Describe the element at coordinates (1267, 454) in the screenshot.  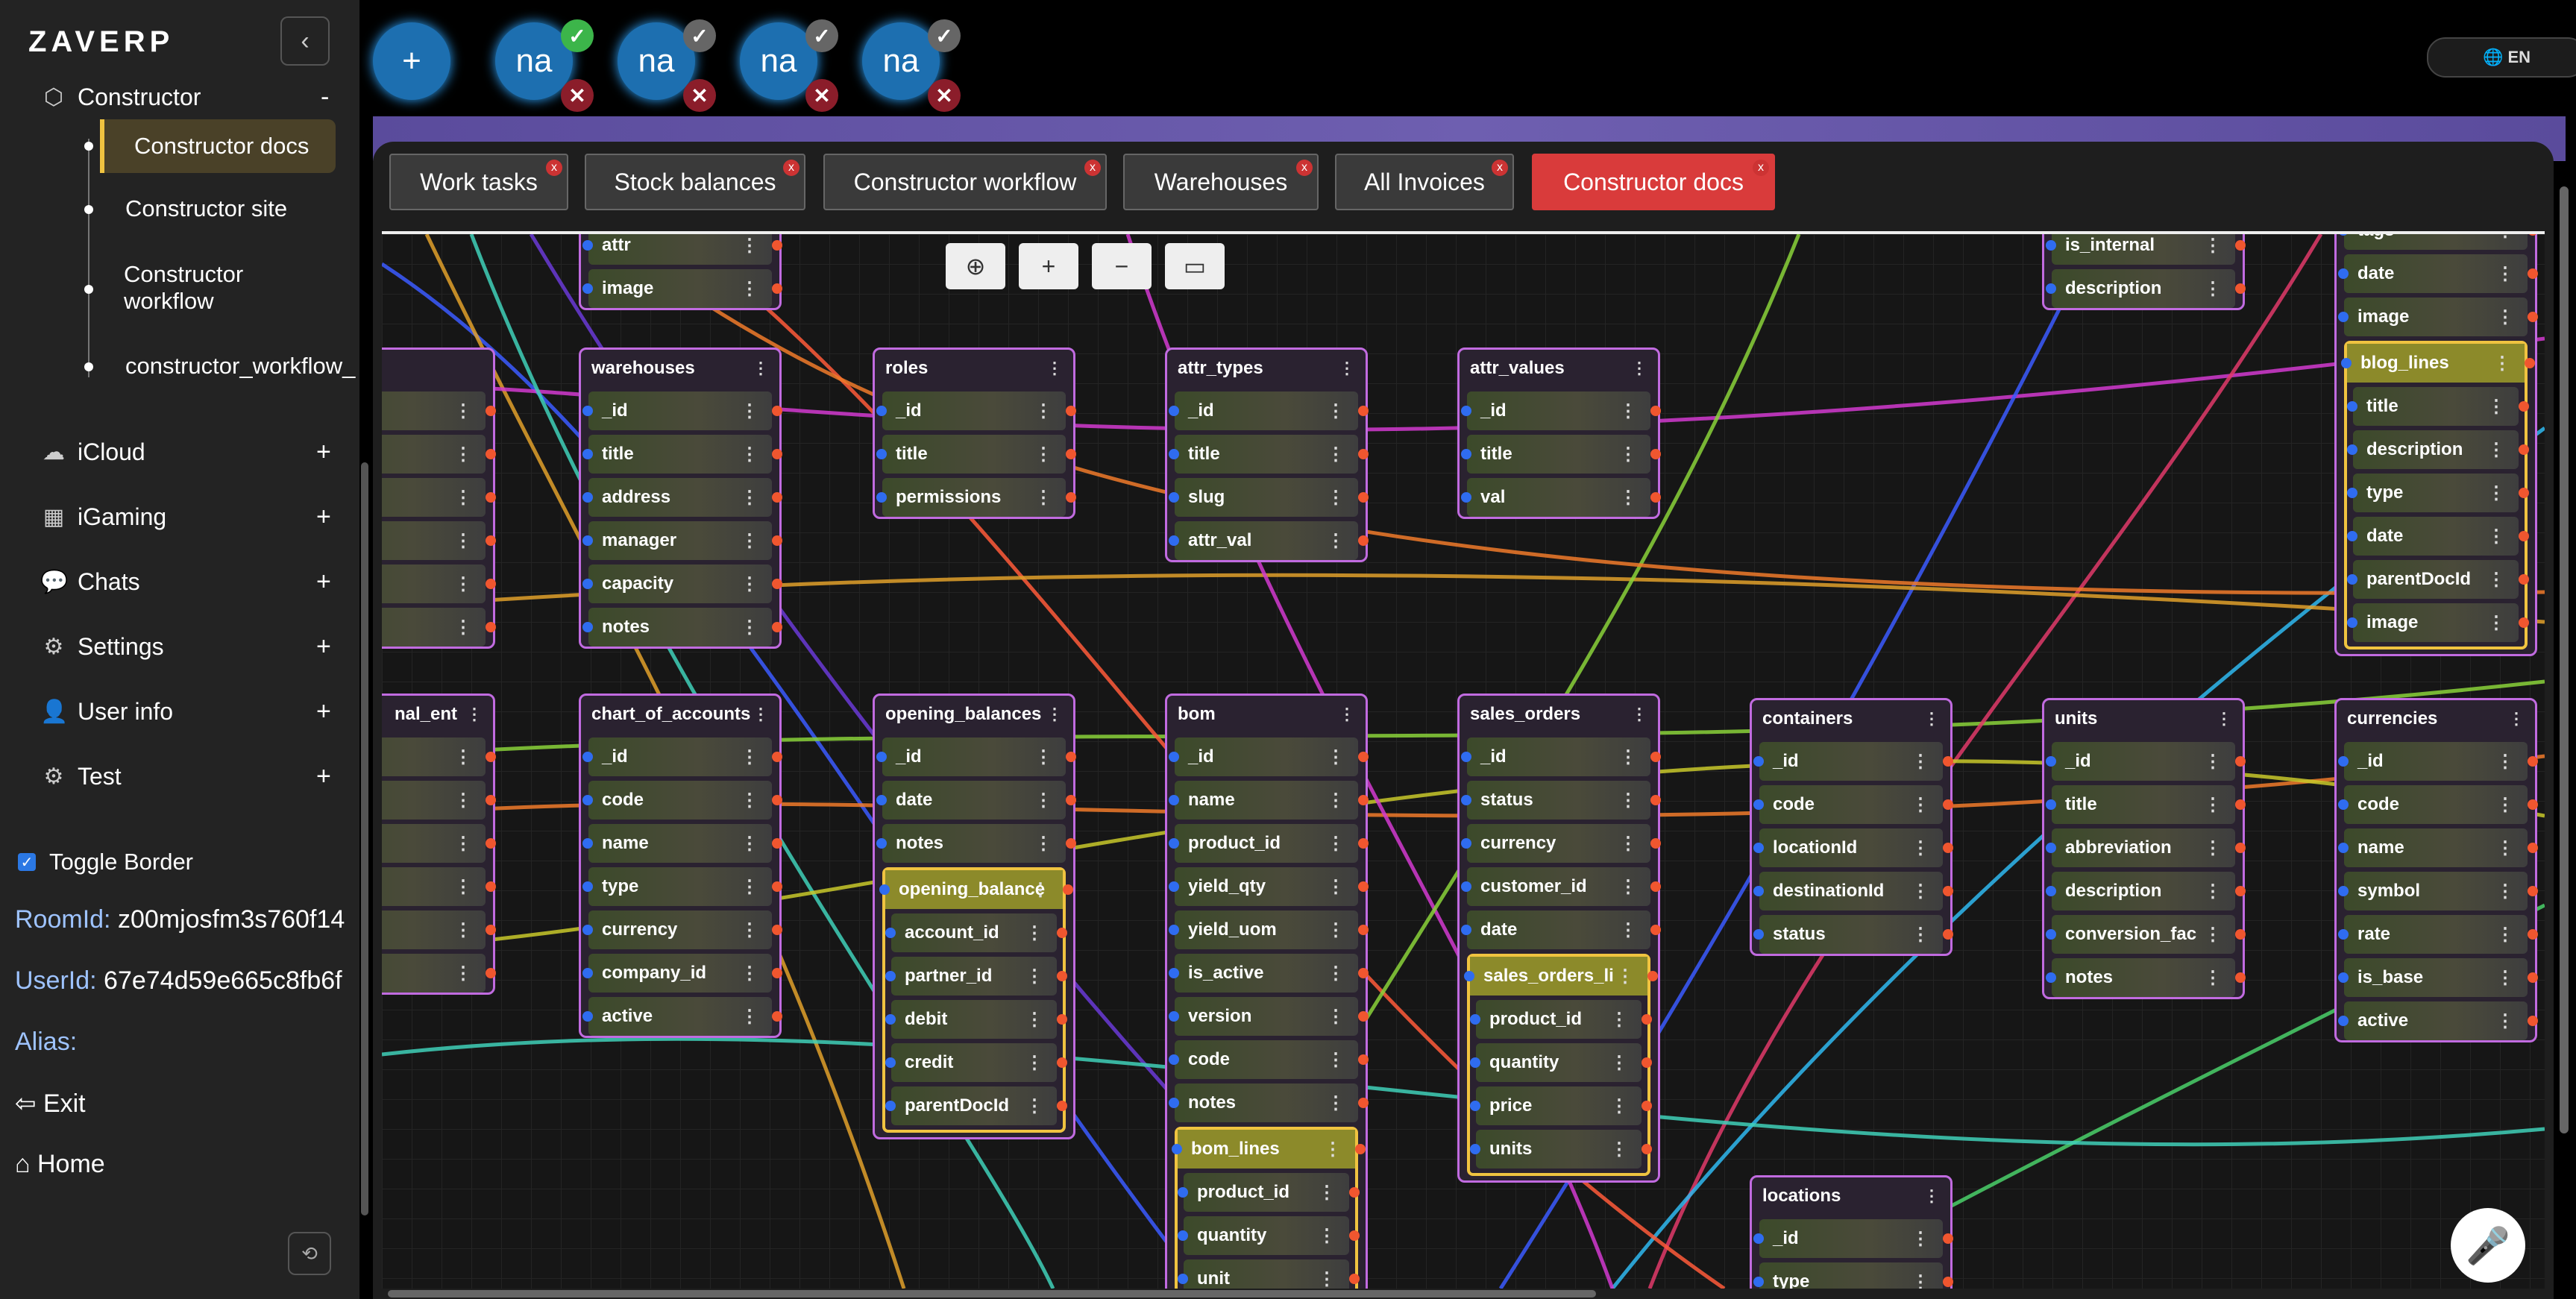
I see `node-attr-types: attr_types ⋮ _id ⋮ title ⋮ slug ⋮ attr_val ⋮` at that location.